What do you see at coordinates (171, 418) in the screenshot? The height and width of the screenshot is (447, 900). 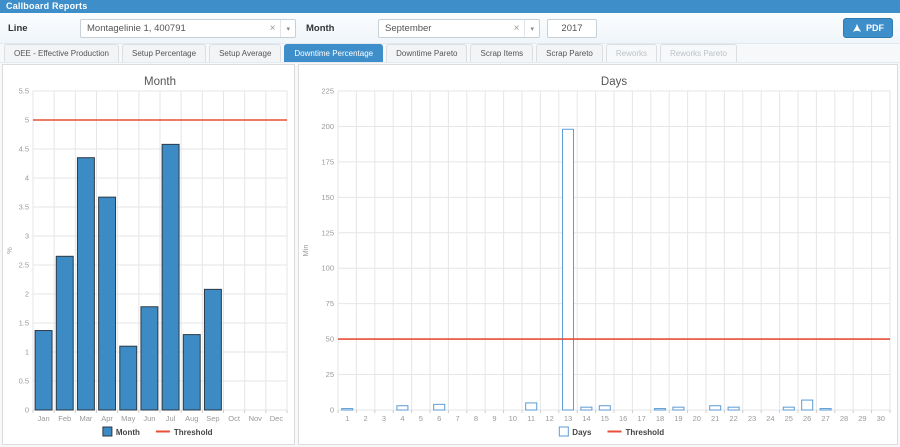 I see `svg-text: Jul` at bounding box center [171, 418].